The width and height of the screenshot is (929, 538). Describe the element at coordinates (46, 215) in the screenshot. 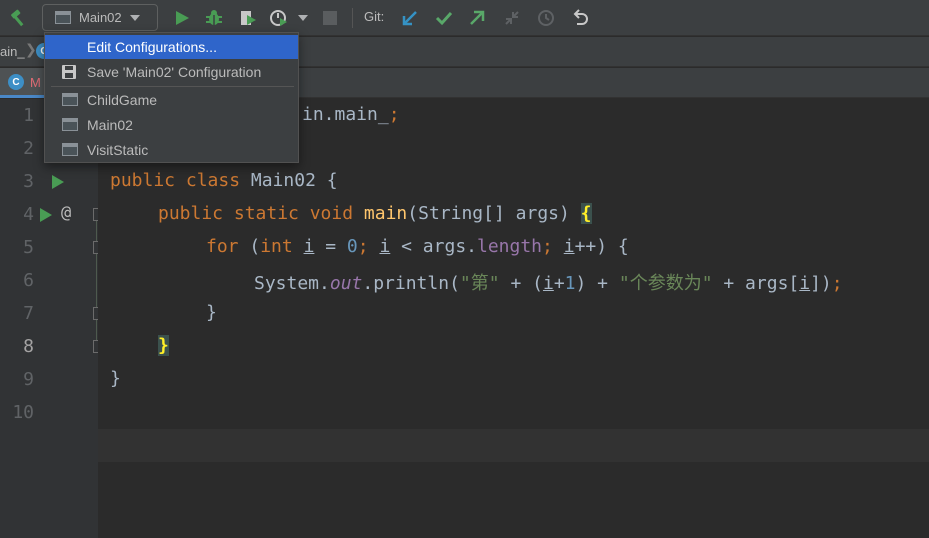

I see `run-main-gutter-icon` at that location.